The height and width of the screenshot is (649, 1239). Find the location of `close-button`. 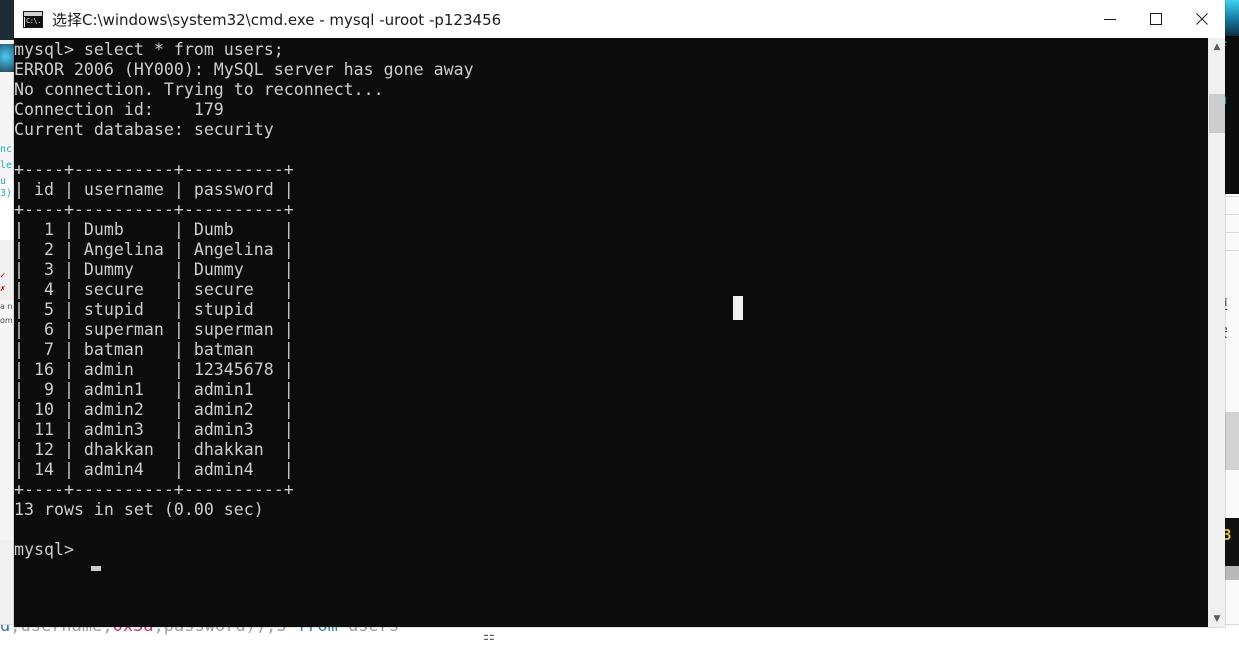

close-button is located at coordinates (1202, 19).